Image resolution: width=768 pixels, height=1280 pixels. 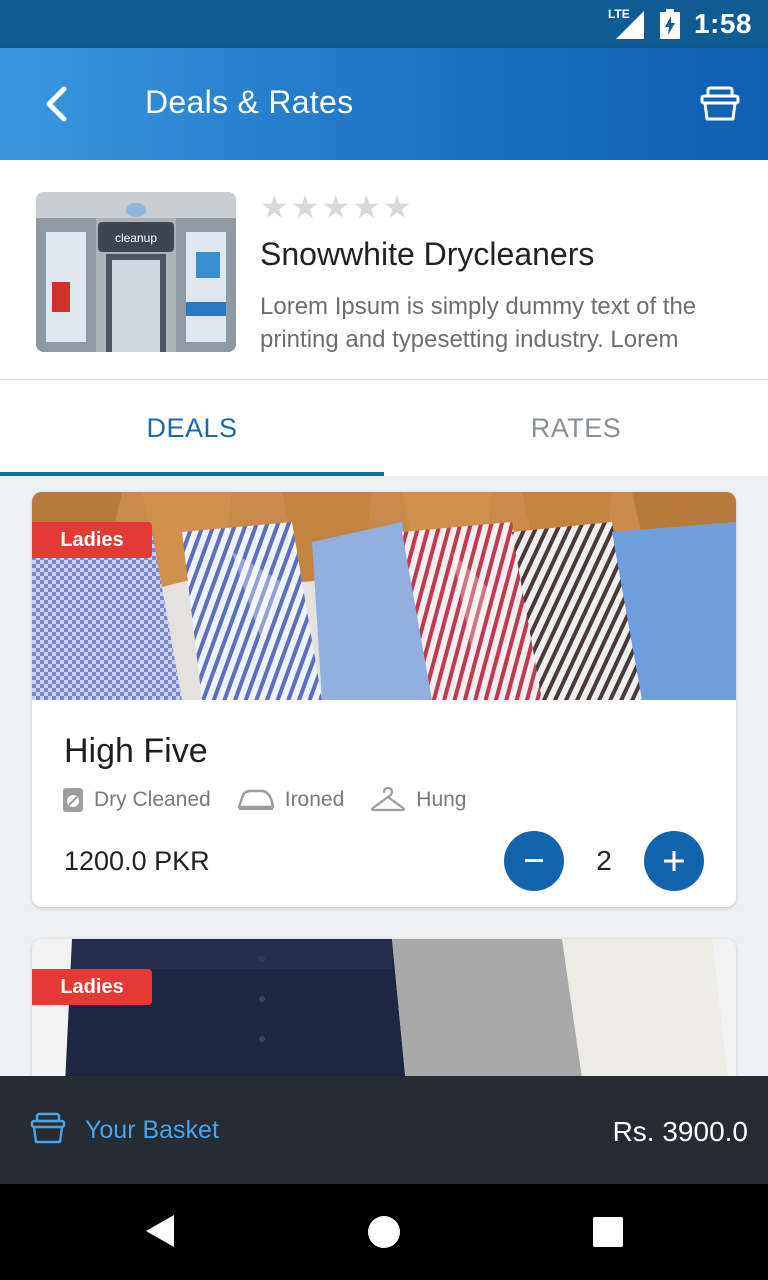 I want to click on service-label: Ironed, so click(x=314, y=799).